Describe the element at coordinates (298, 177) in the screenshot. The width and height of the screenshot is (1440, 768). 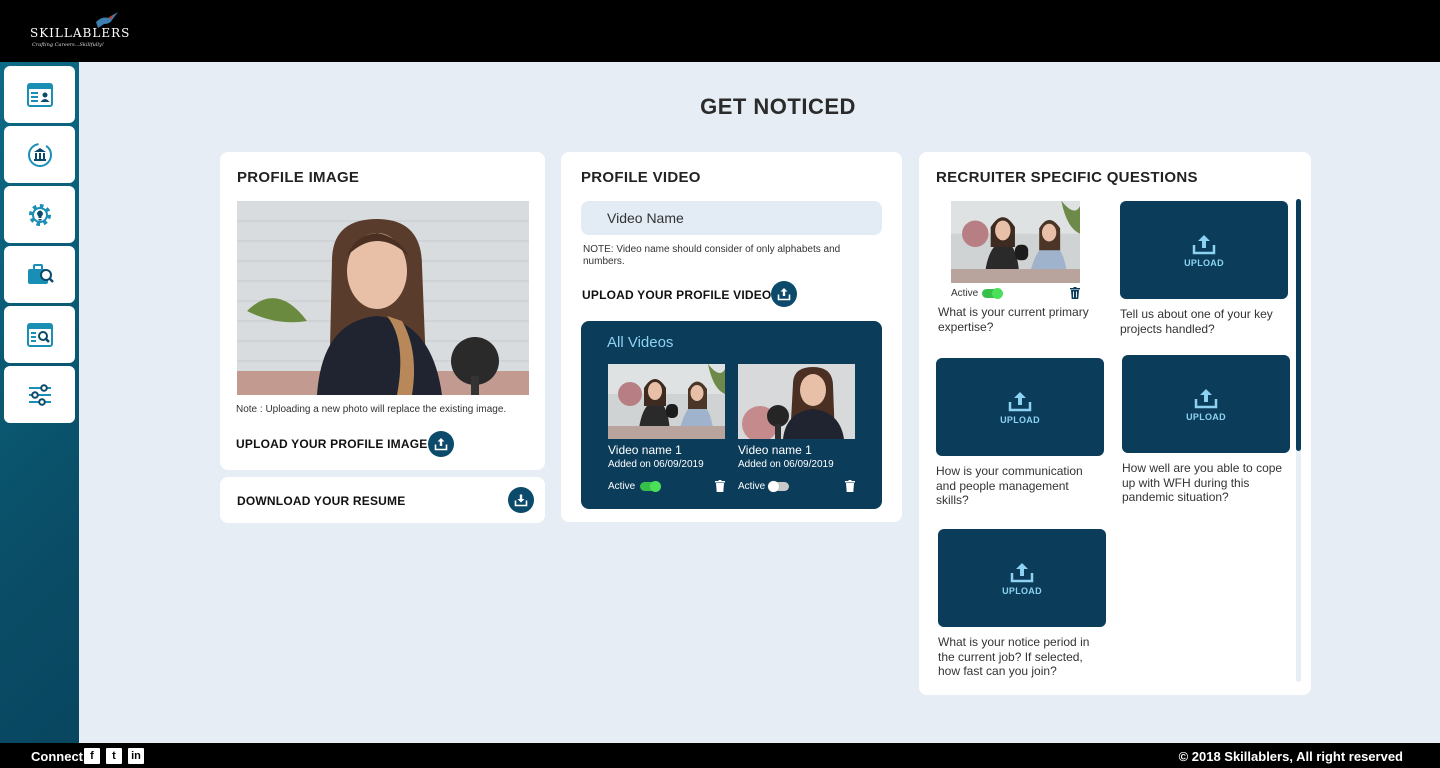
I see `profile-image-title: PROFILE IMAGE` at that location.